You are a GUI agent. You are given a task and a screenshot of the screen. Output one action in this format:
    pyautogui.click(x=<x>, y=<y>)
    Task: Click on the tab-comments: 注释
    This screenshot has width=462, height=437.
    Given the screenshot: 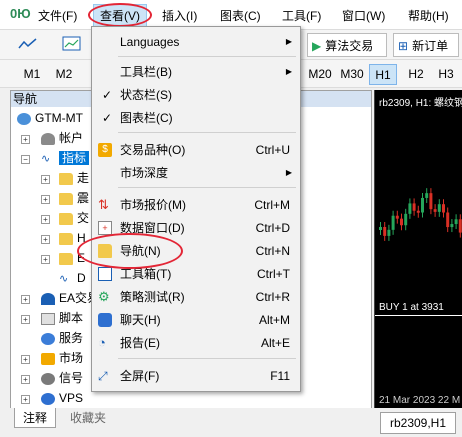 What is the action you would take?
    pyautogui.click(x=35, y=418)
    